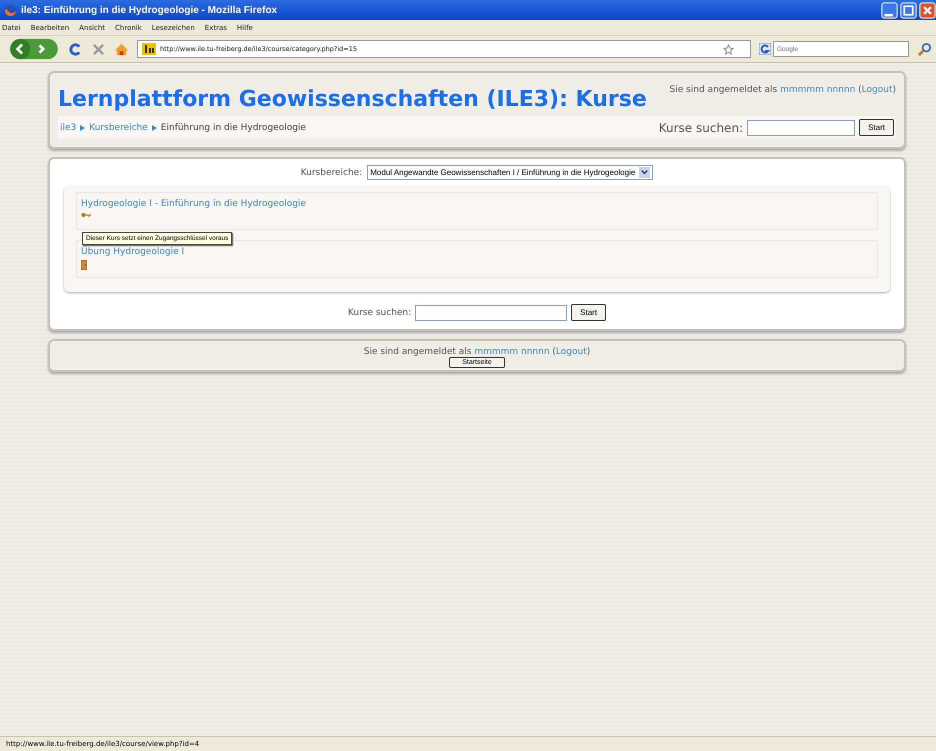  I want to click on site-favicon-icon, so click(149, 49).